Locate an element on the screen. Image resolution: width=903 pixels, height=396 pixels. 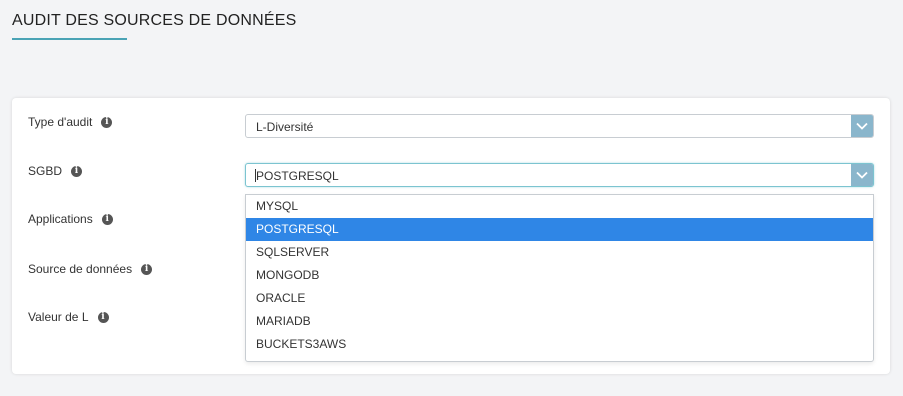
field-label: SGBD is located at coordinates (45, 171).